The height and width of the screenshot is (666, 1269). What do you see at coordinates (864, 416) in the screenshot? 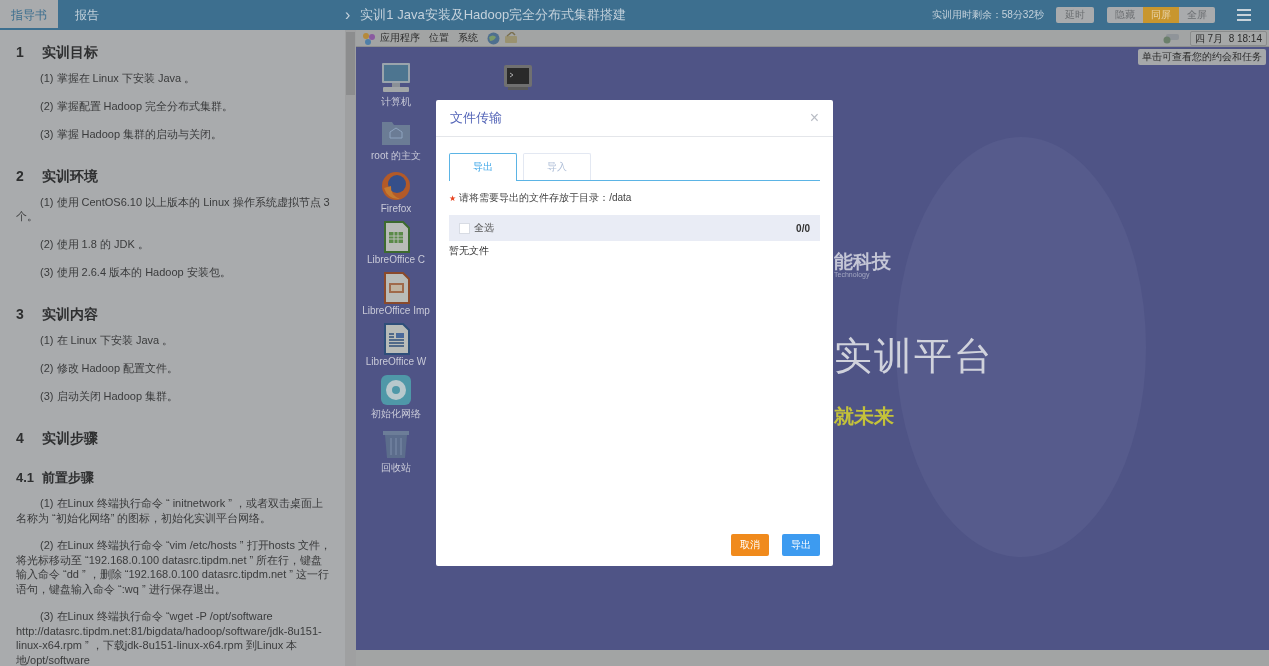
I see `wallpaper-slogan: 就未来` at bounding box center [864, 416].